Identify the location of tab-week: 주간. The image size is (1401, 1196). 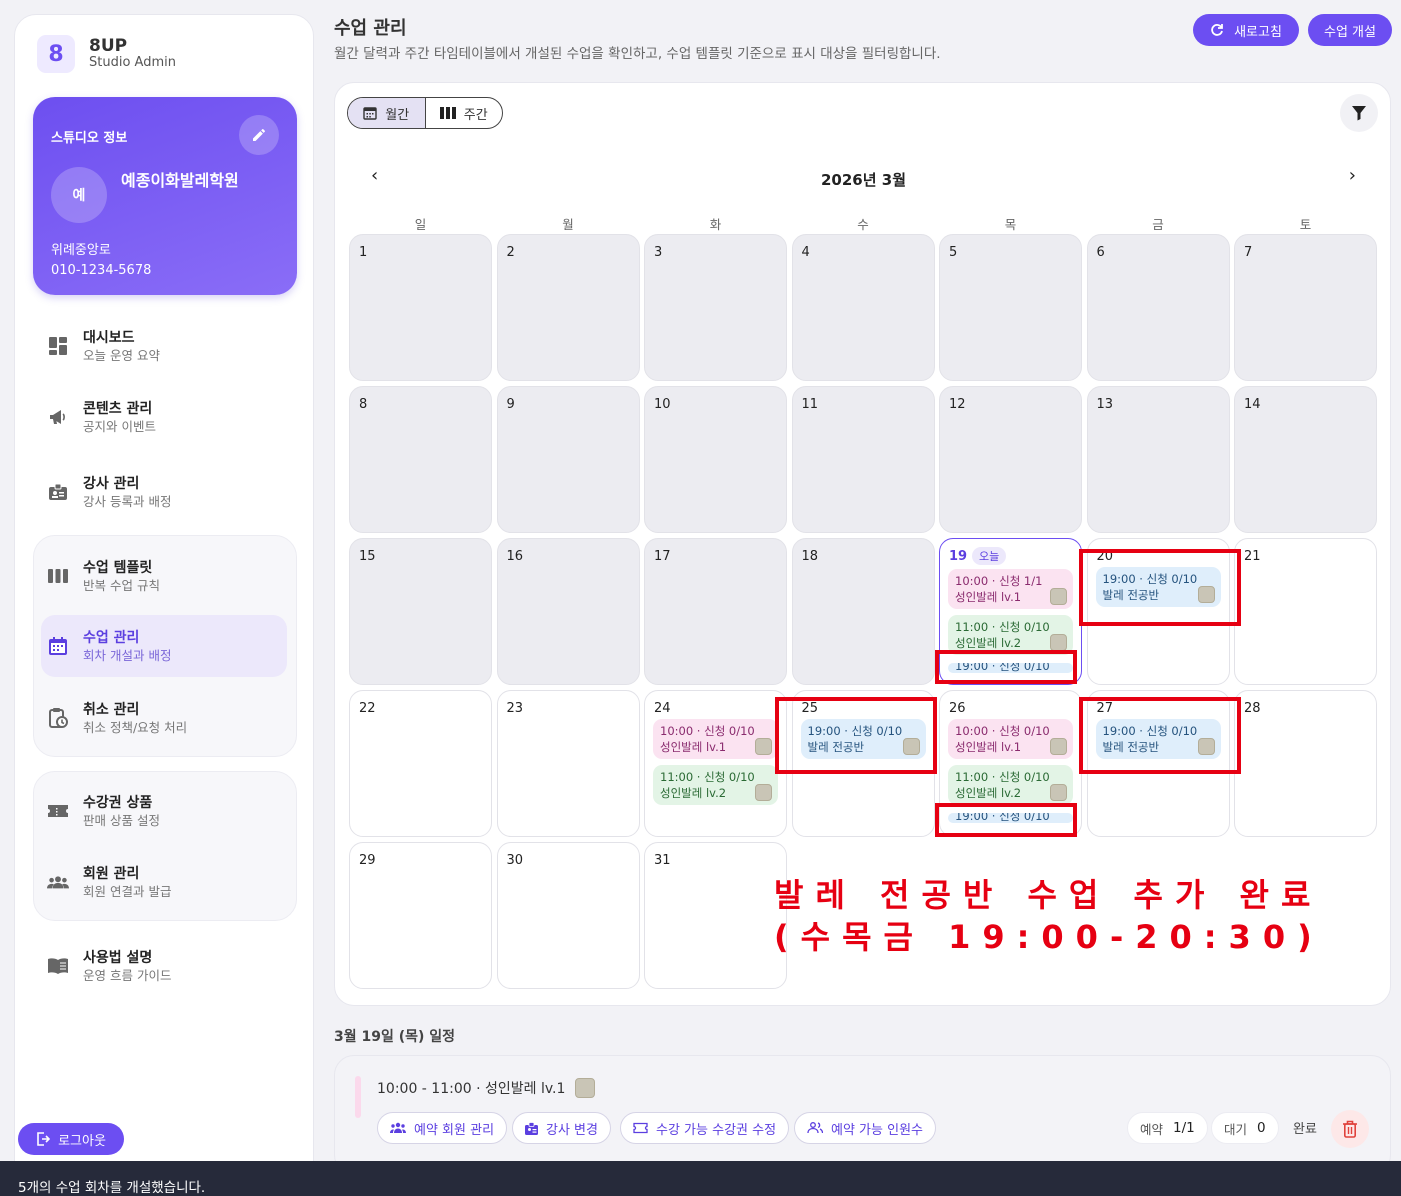
(464, 113).